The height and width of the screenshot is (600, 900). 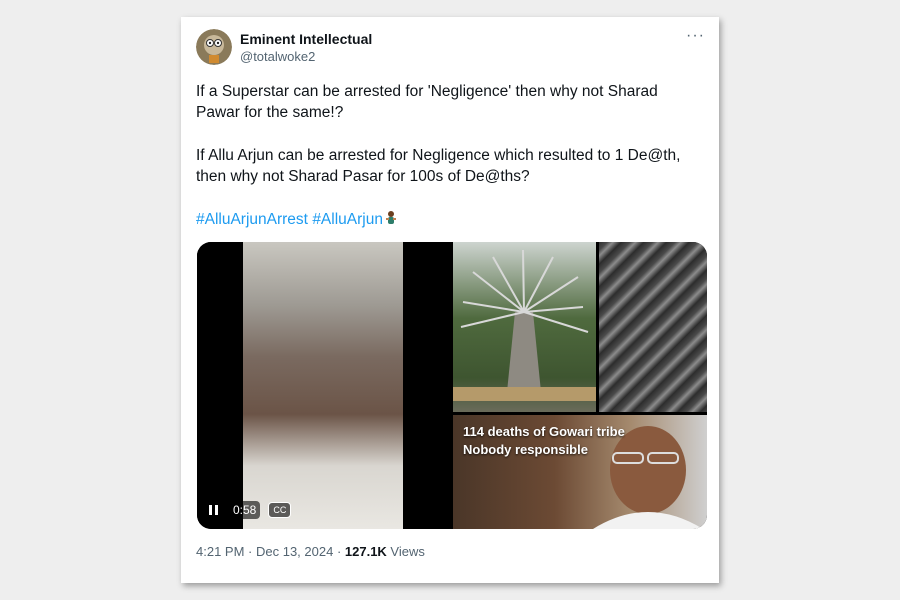 What do you see at coordinates (391, 218) in the screenshot?
I see `man-dancing-emoji-icon` at bounding box center [391, 218].